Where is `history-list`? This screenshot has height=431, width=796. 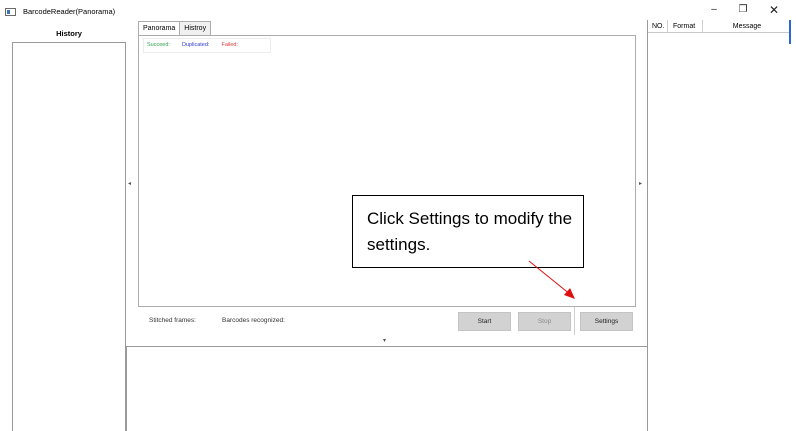
history-list is located at coordinates (69, 236).